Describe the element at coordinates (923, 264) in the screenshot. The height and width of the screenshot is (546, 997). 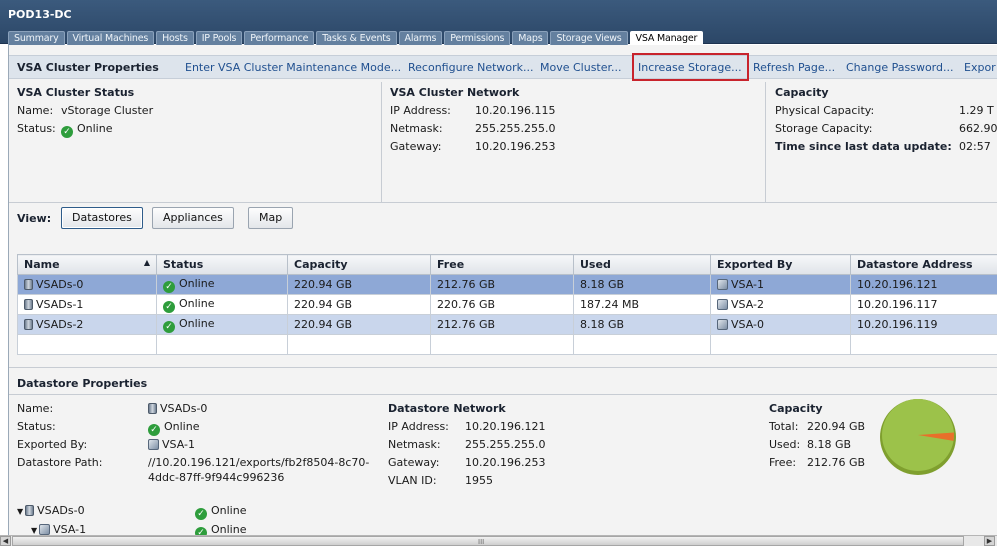
I see `column-header-datastore-address: Datastore Address` at that location.